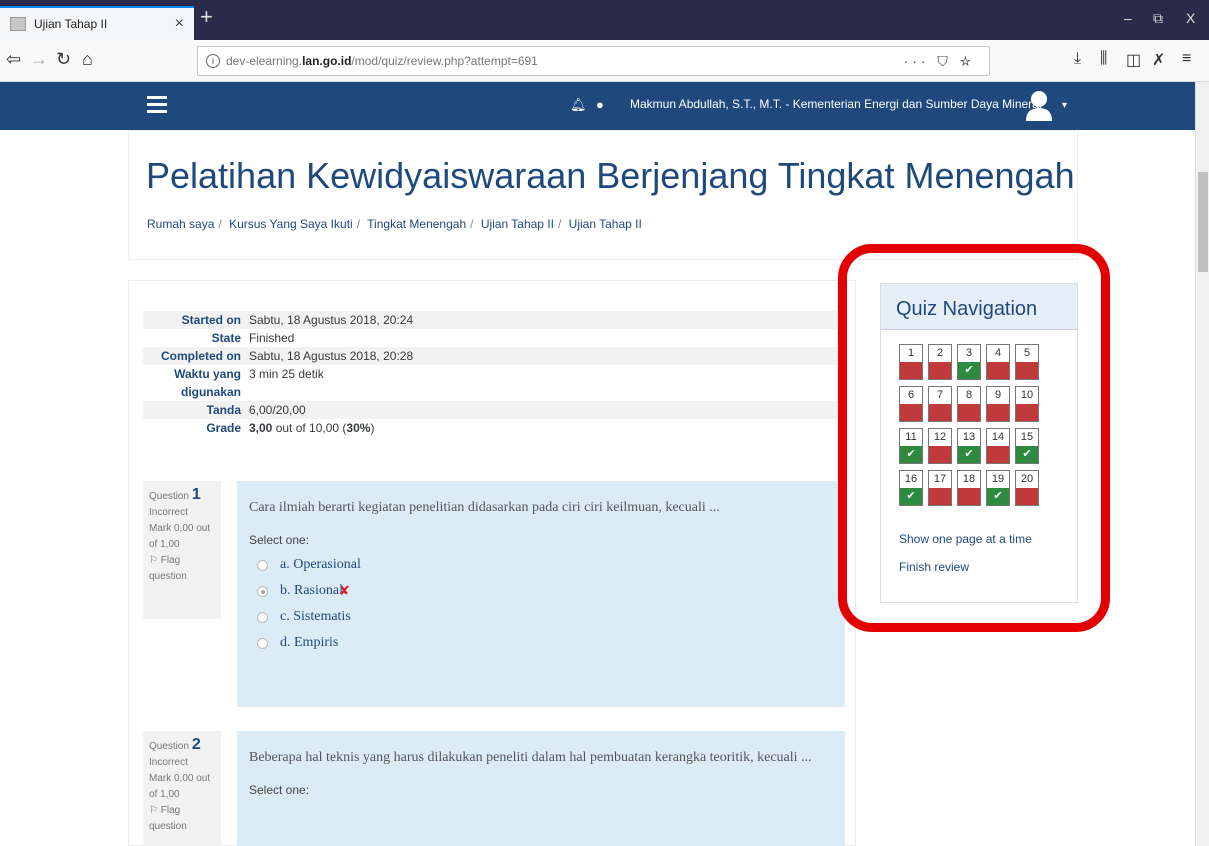 This screenshot has width=1209, height=846. I want to click on quiz-nav-button-17: 17, so click(940, 488).